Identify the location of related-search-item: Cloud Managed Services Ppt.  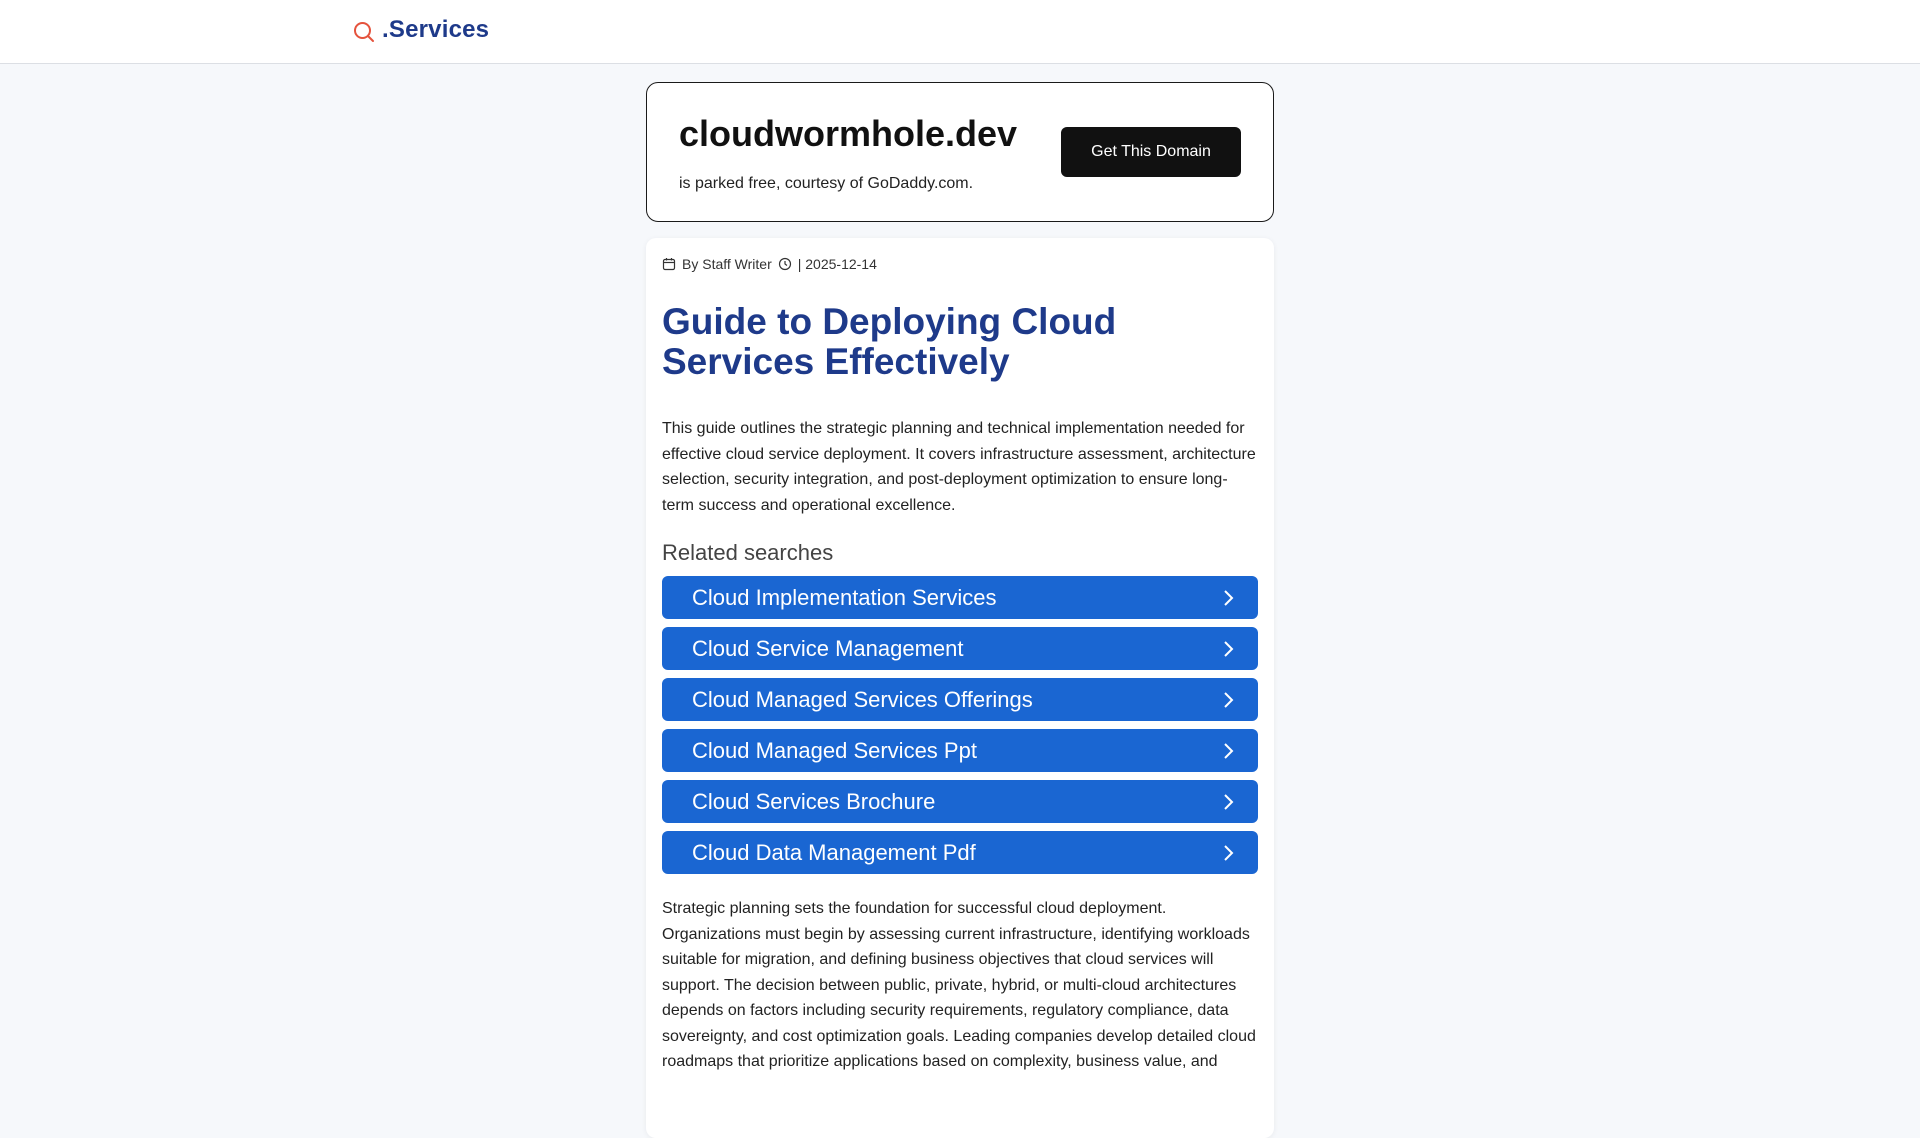
(960, 750).